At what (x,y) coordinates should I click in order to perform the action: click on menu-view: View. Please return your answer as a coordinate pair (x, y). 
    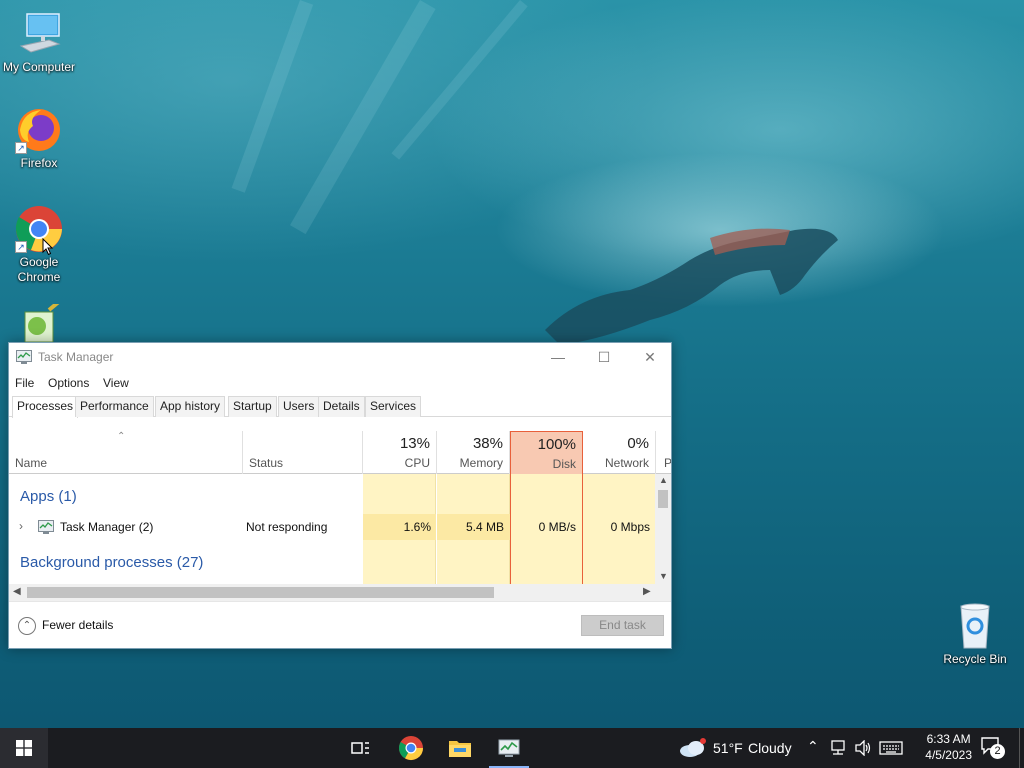
    Looking at the image, I should click on (116, 383).